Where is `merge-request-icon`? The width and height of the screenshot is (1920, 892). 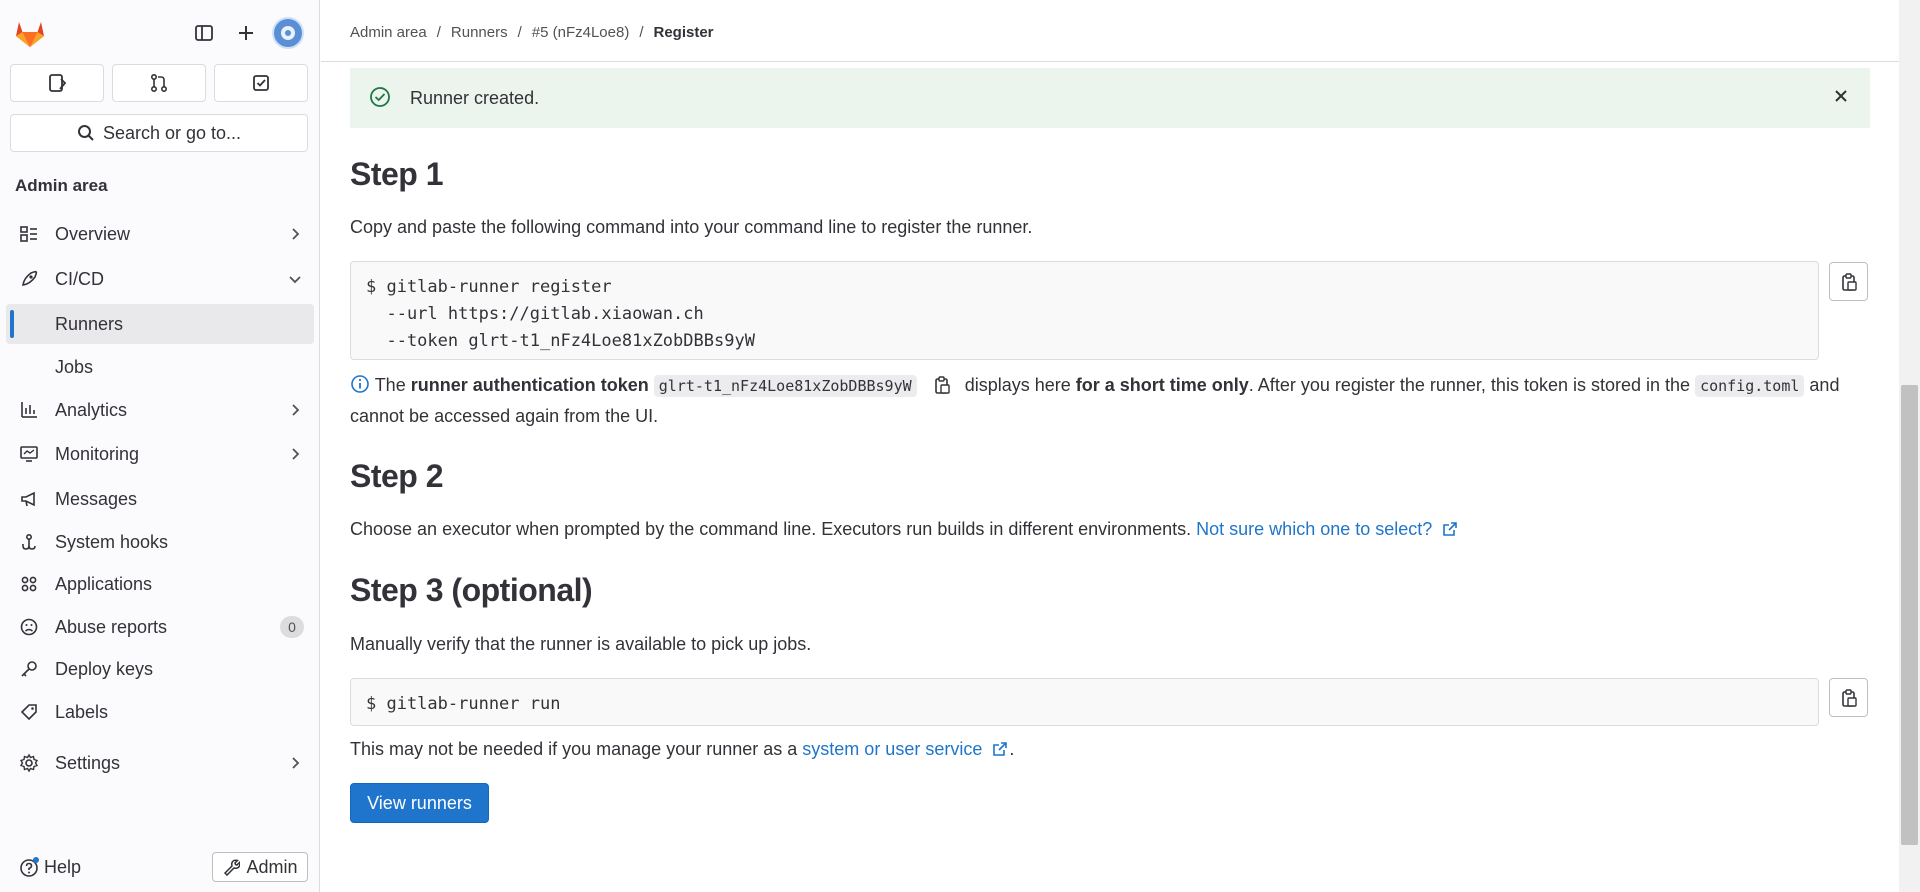 merge-request-icon is located at coordinates (159, 83).